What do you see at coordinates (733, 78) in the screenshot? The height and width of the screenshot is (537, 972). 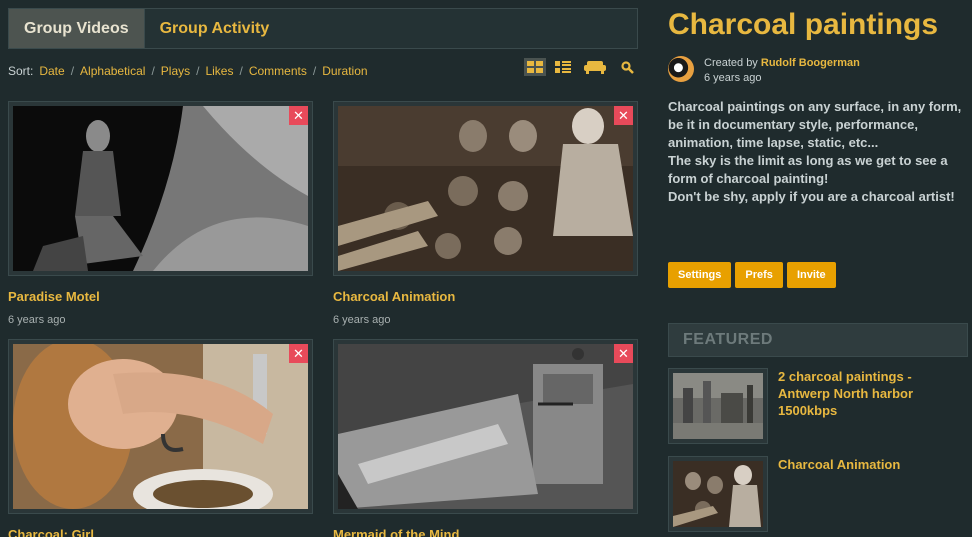 I see `group-age: 6 years ago` at bounding box center [733, 78].